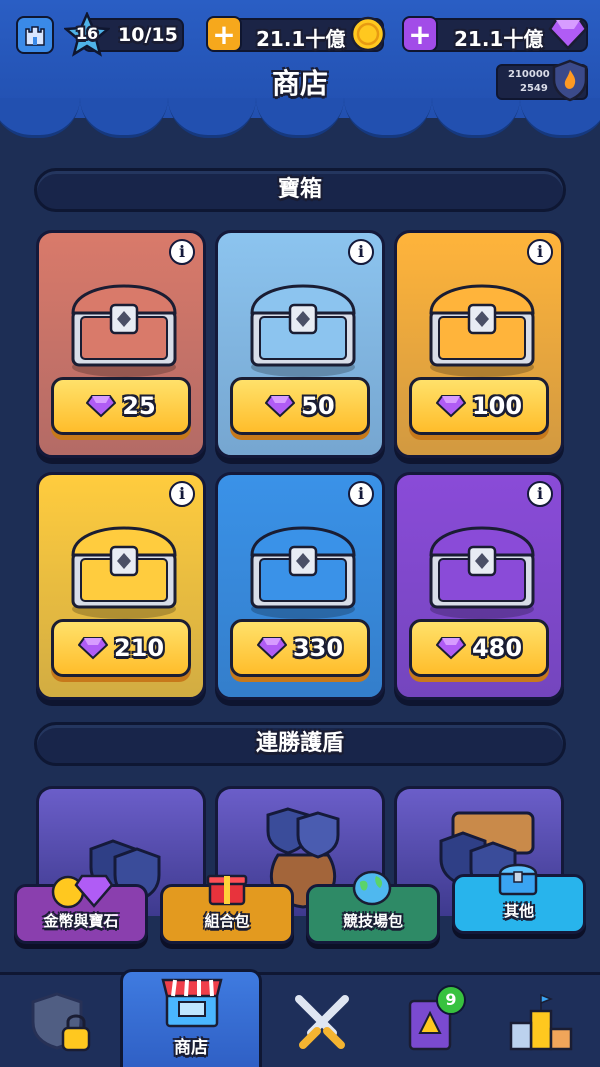  I want to click on player-level: 16, so click(87, 33).